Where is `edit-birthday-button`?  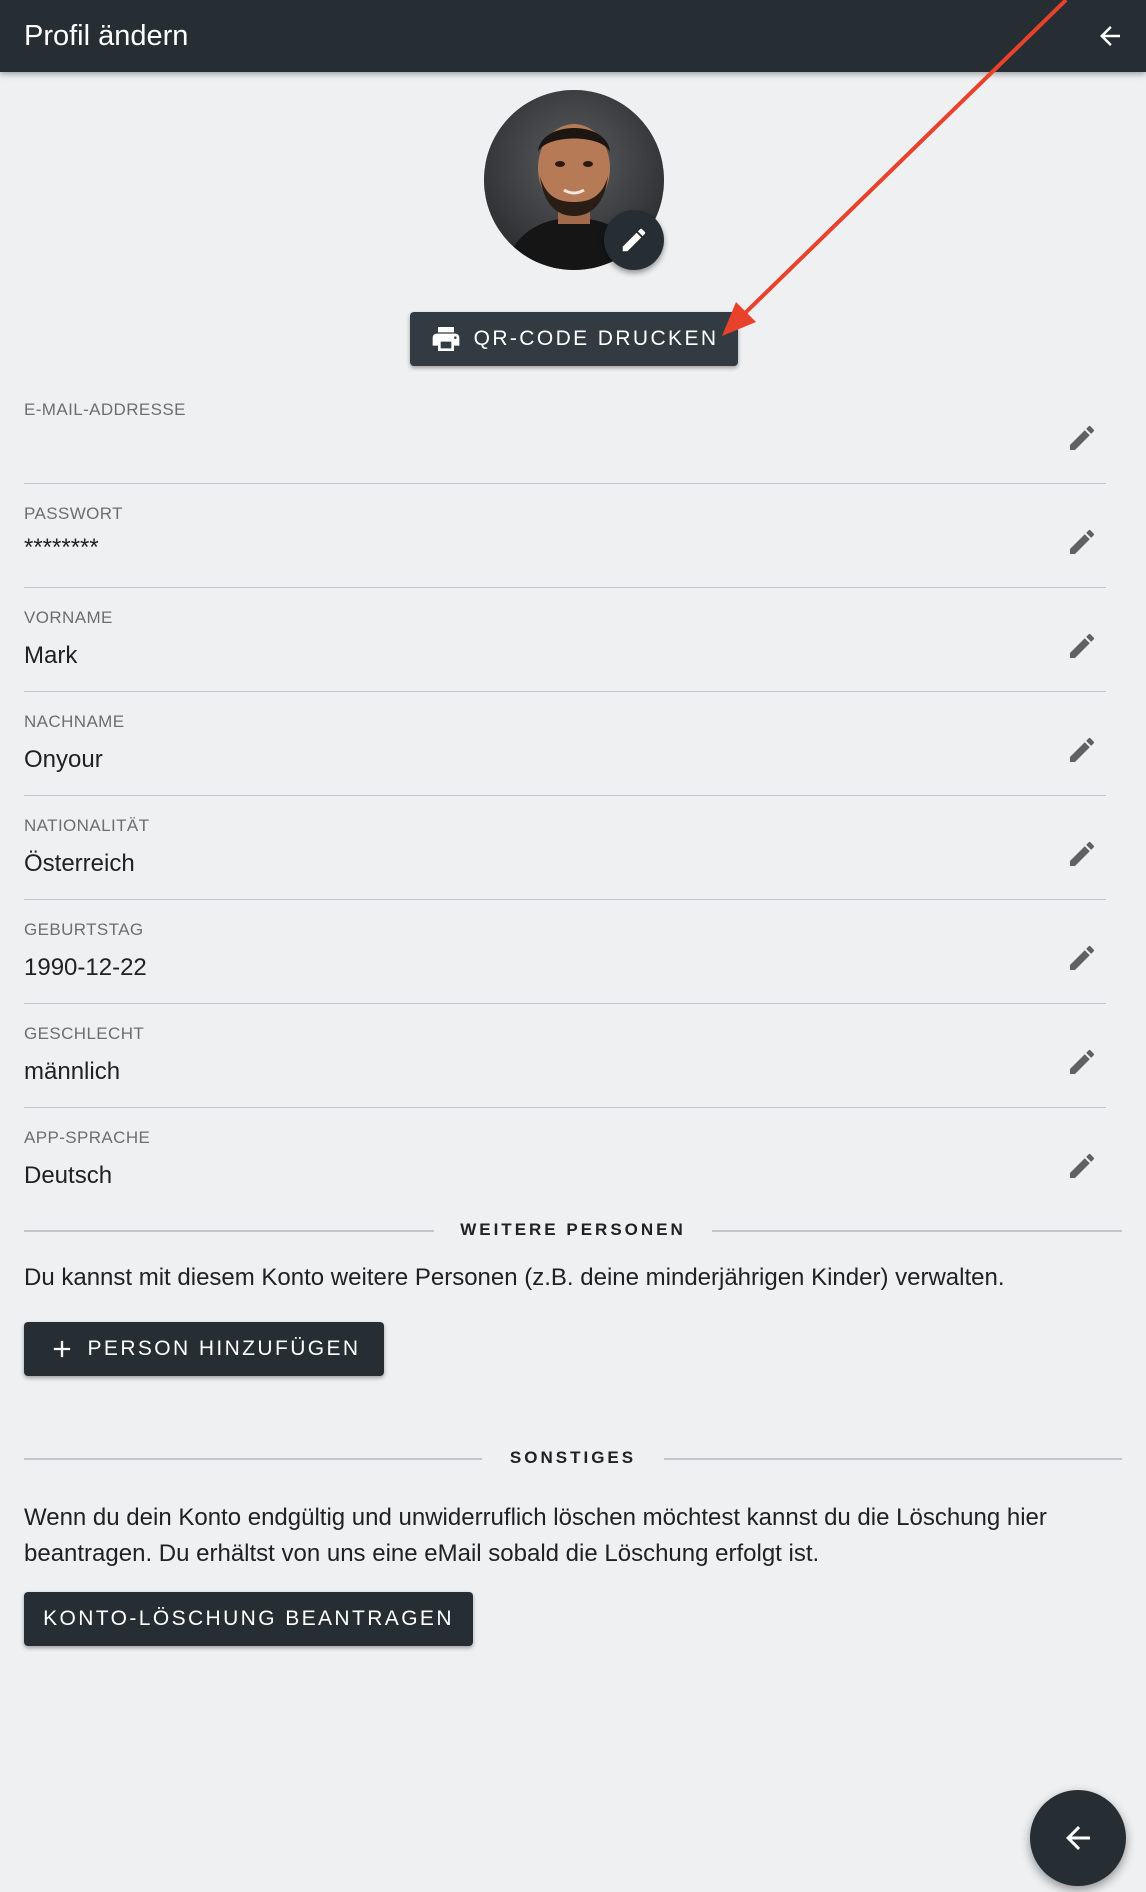
edit-birthday-button is located at coordinates (1082, 958).